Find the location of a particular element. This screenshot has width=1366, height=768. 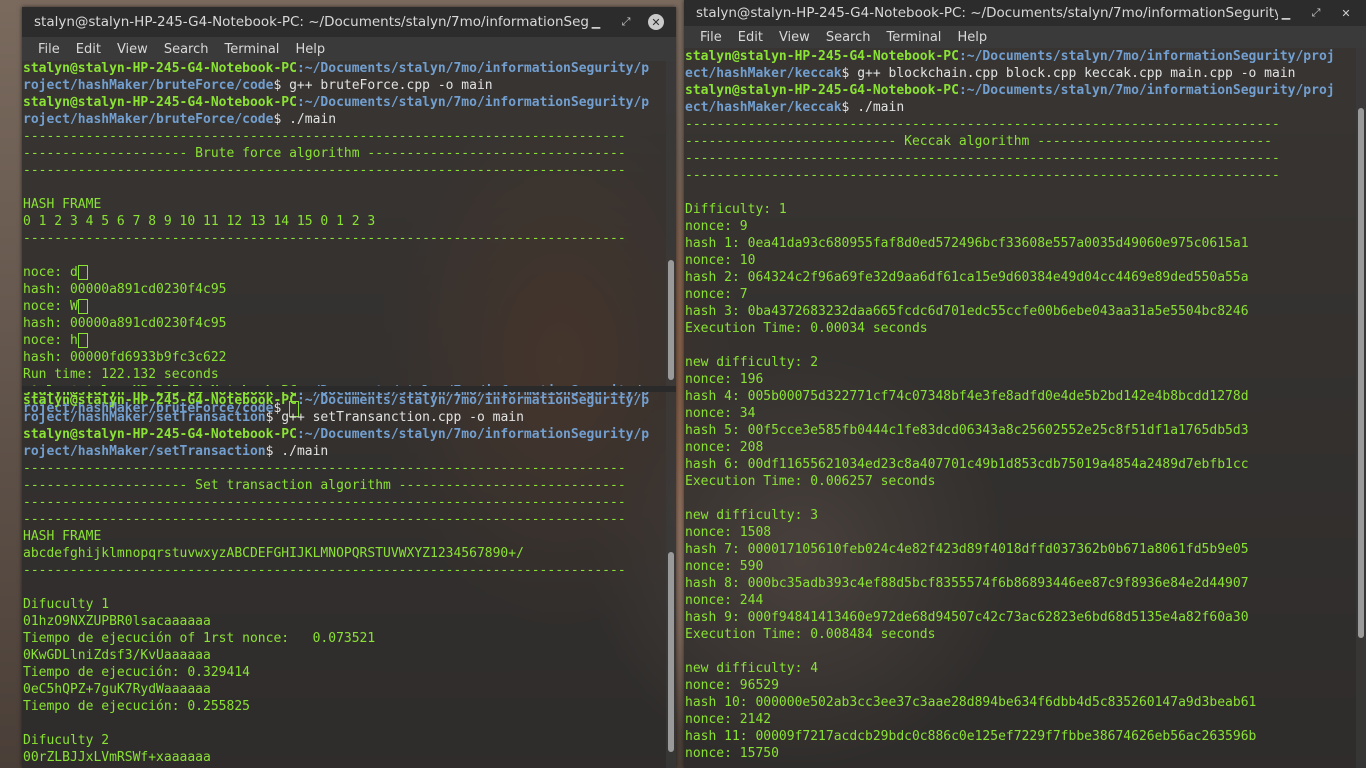

menubar-left: File Edit View Search Terminal Help is located at coordinates (349, 49).